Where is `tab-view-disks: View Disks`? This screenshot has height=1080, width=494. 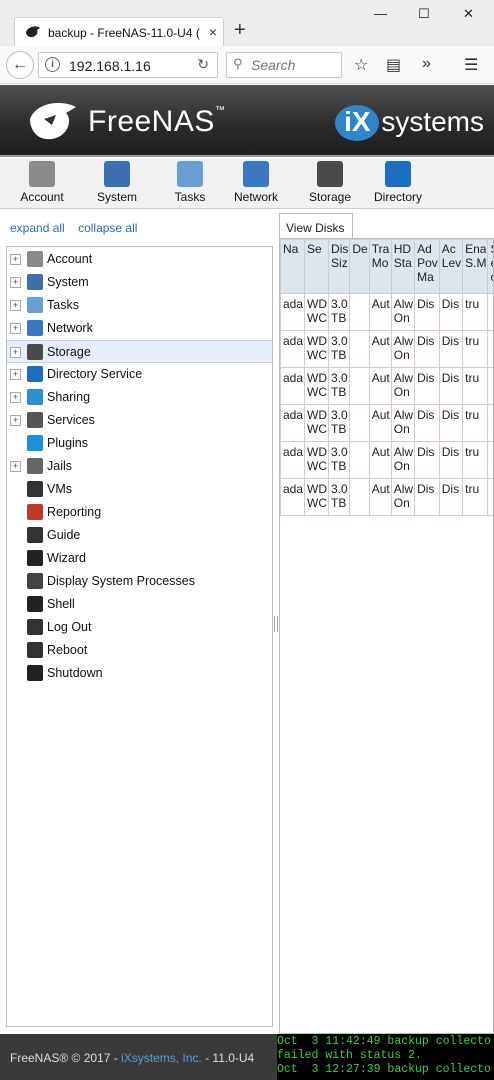
tab-view-disks: View Disks is located at coordinates (316, 226).